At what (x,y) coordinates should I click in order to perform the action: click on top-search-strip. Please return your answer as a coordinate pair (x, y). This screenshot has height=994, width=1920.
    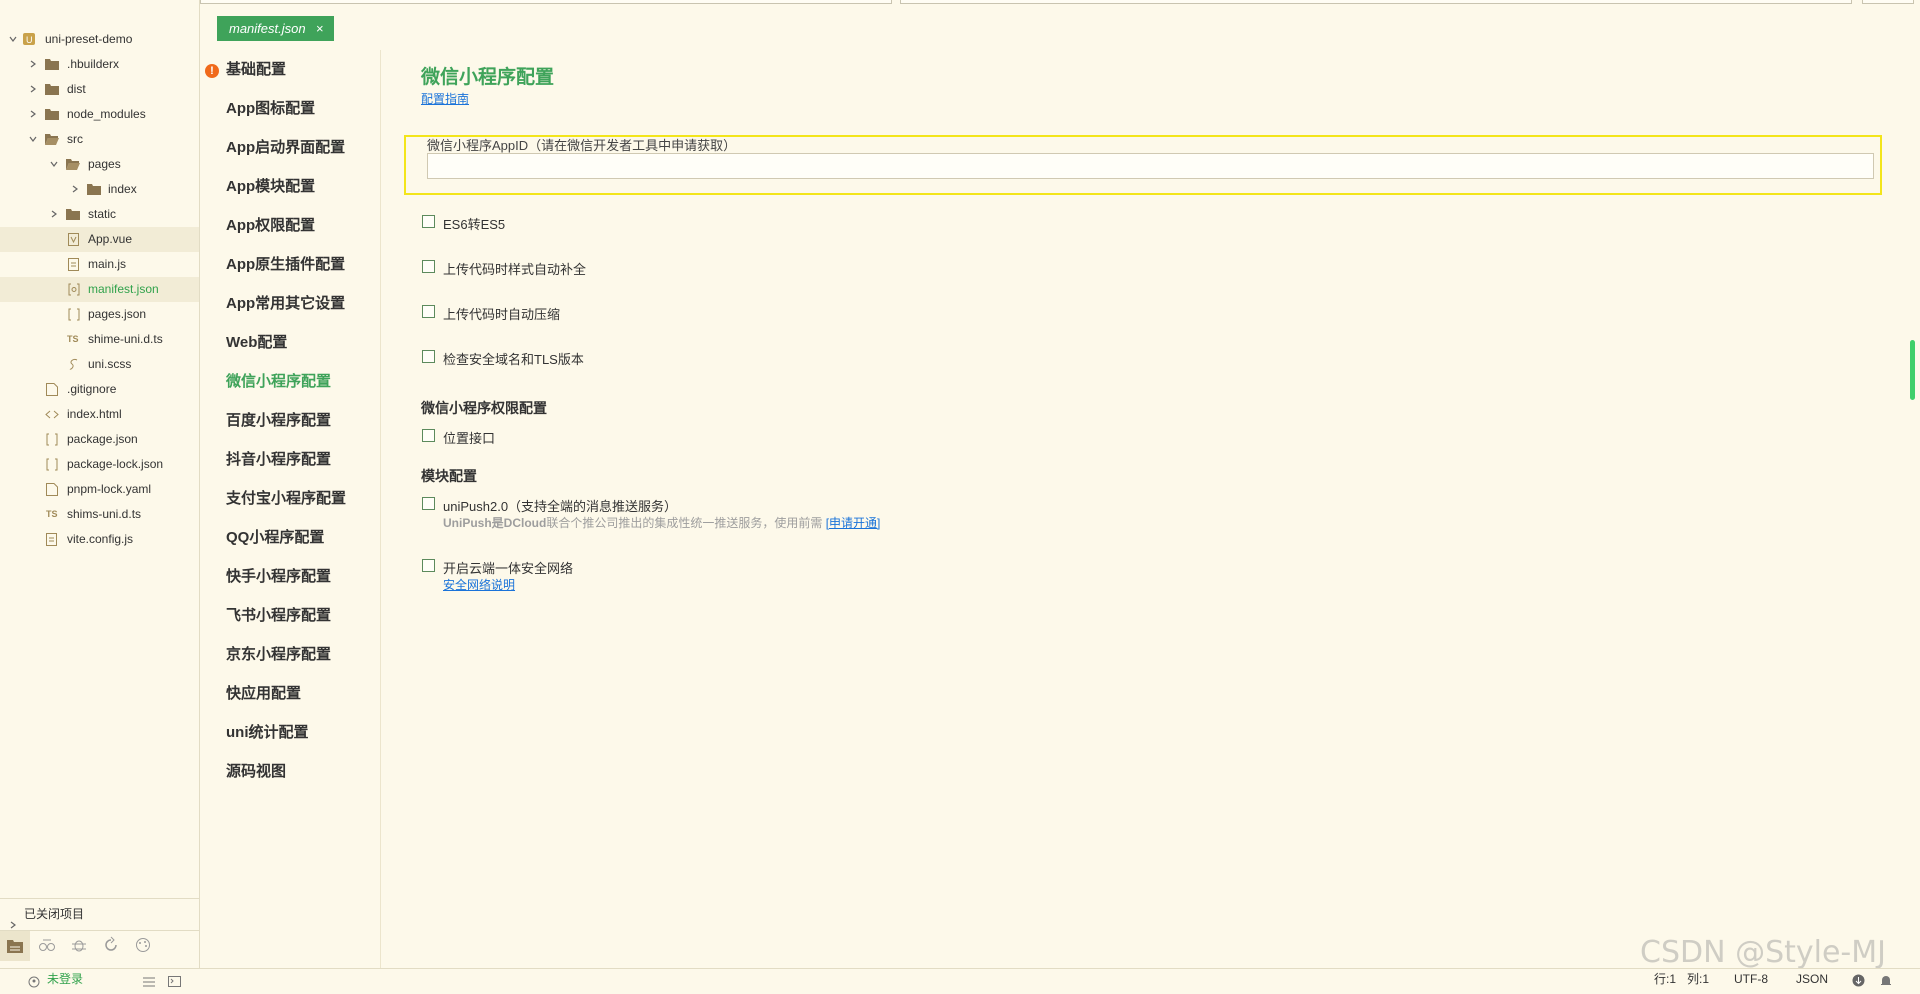
    Looking at the image, I should click on (1060, 2).